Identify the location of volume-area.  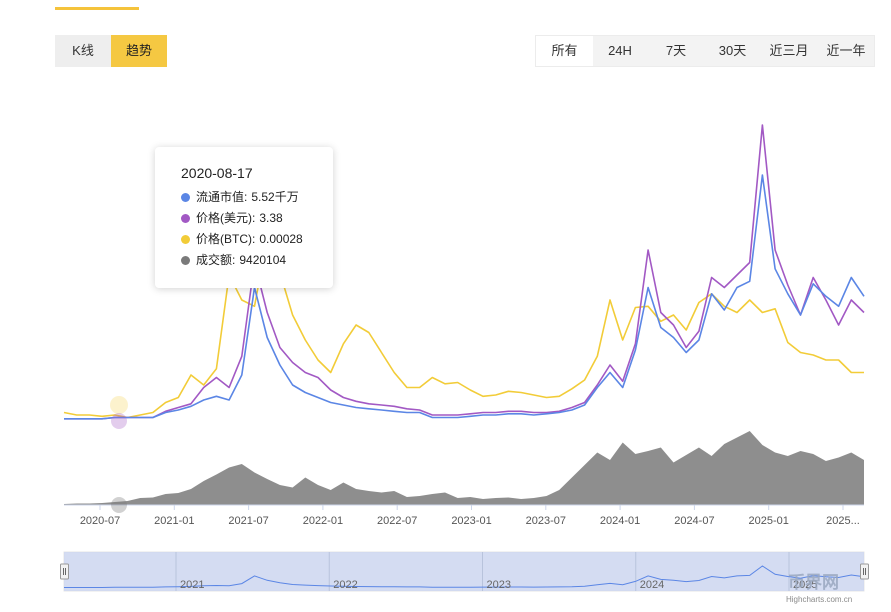
(464, 468).